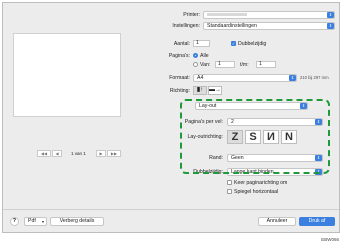  What do you see at coordinates (101, 153) in the screenshot?
I see `next-page-button: ▶` at bounding box center [101, 153].